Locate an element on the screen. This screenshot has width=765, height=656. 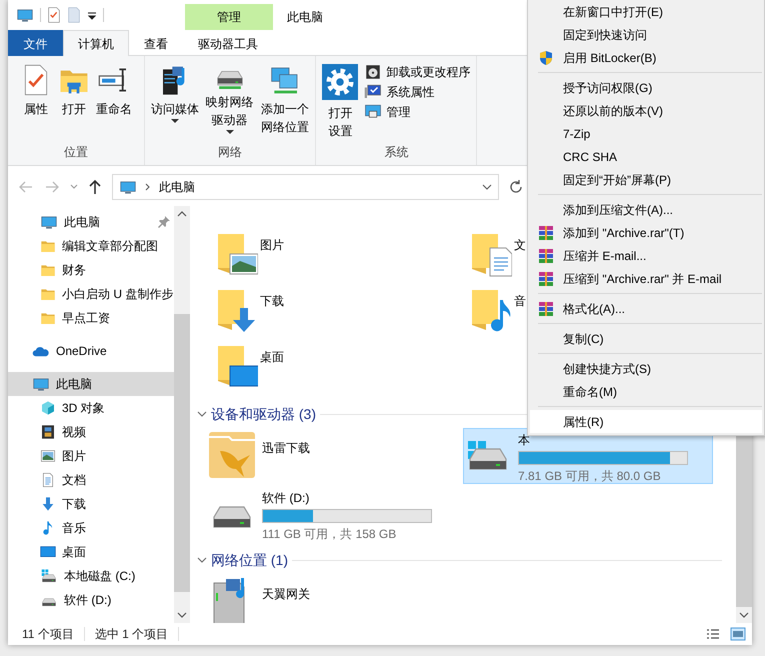
ribbon-button: 访问媒体 is located at coordinates (175, 102).